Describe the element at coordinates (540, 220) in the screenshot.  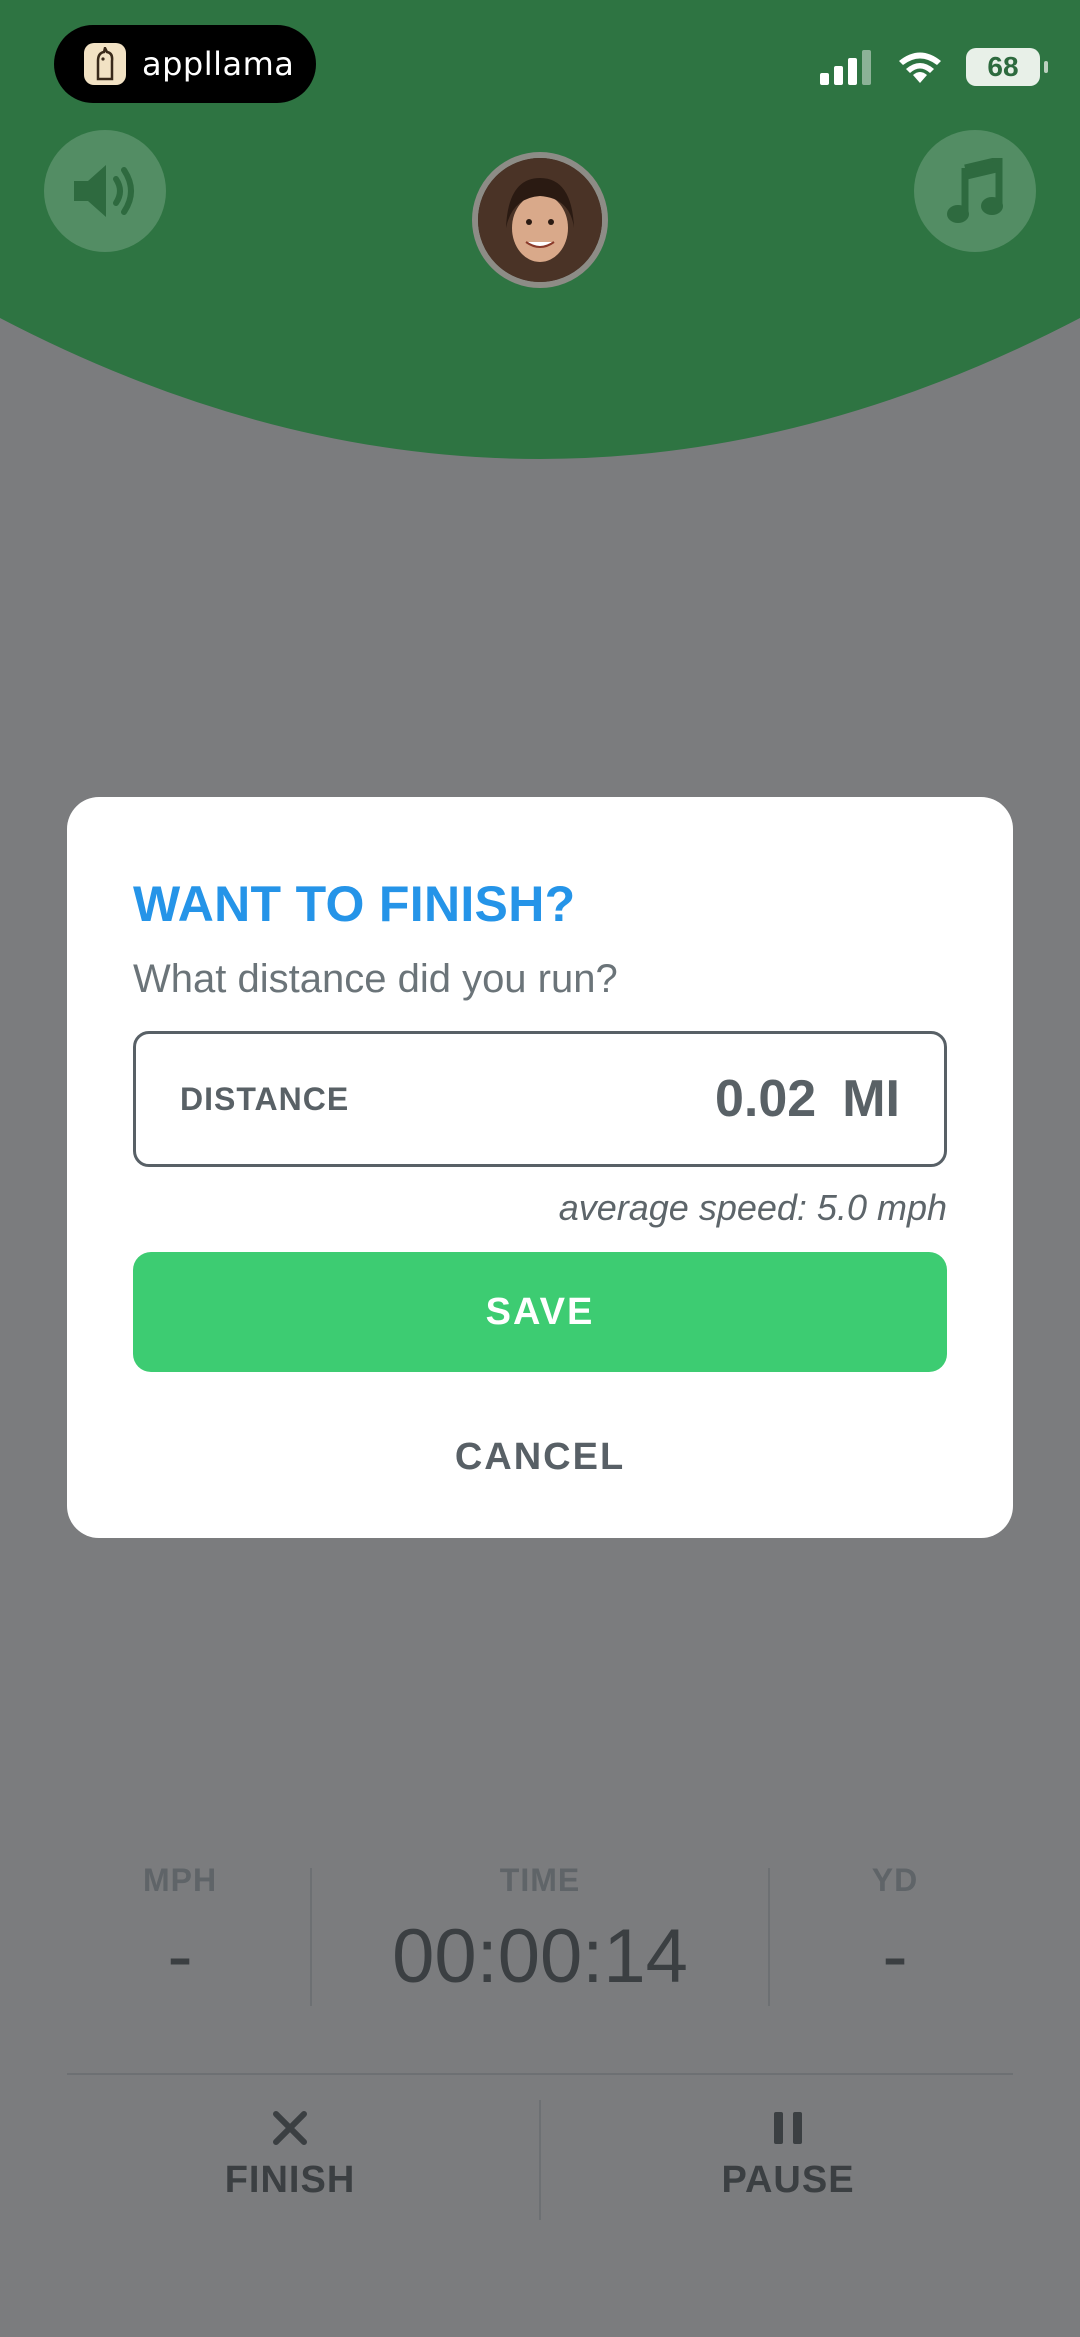
I see `coach-avatar` at that location.